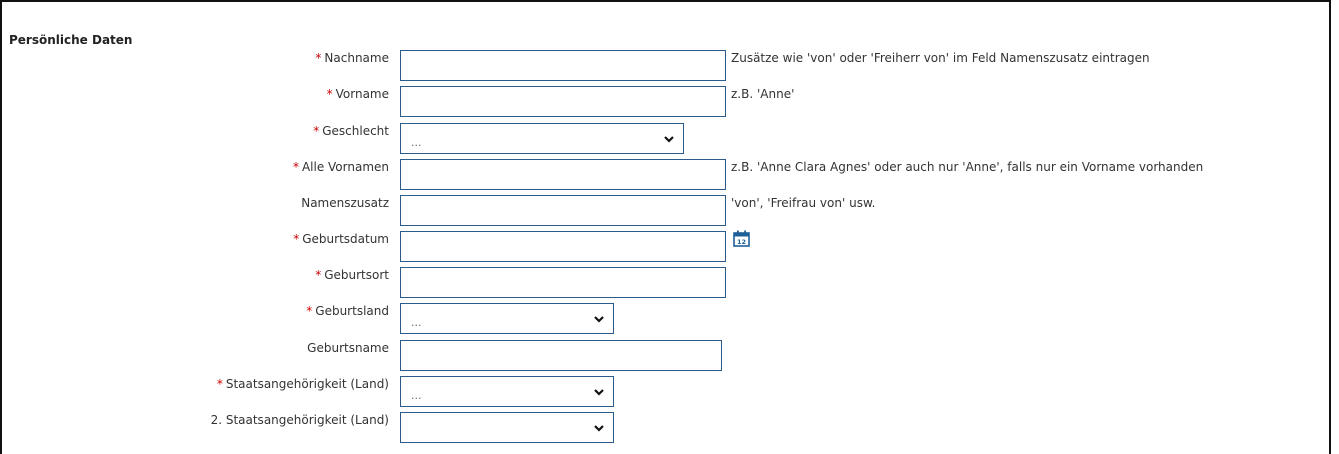  I want to click on row-geburtsdatum: * Geburtsdatum 12, so click(665, 246).